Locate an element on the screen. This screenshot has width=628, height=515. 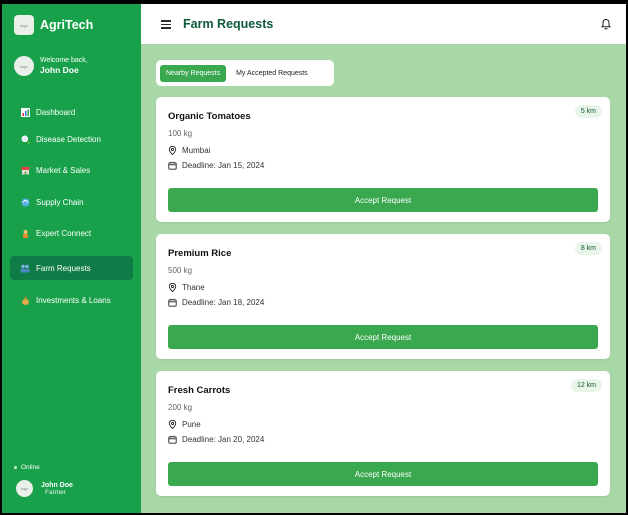
footer-user-name: John Doe is located at coordinates (57, 485).